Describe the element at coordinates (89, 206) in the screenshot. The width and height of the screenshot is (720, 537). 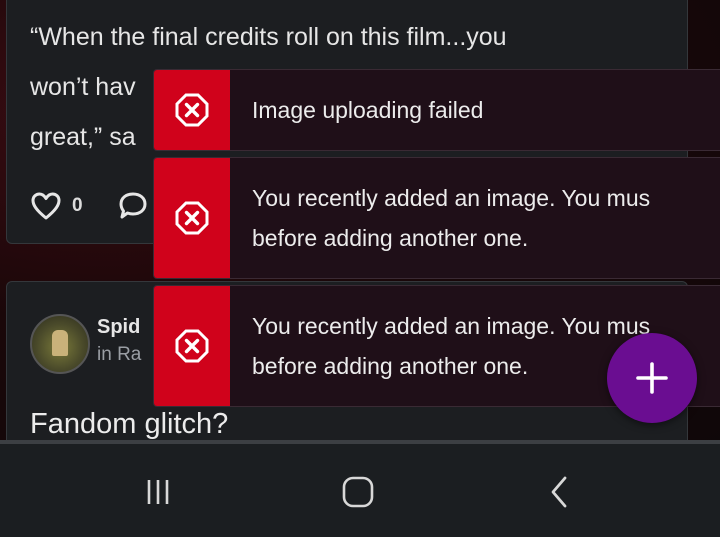
I see `post-actions: 0` at that location.